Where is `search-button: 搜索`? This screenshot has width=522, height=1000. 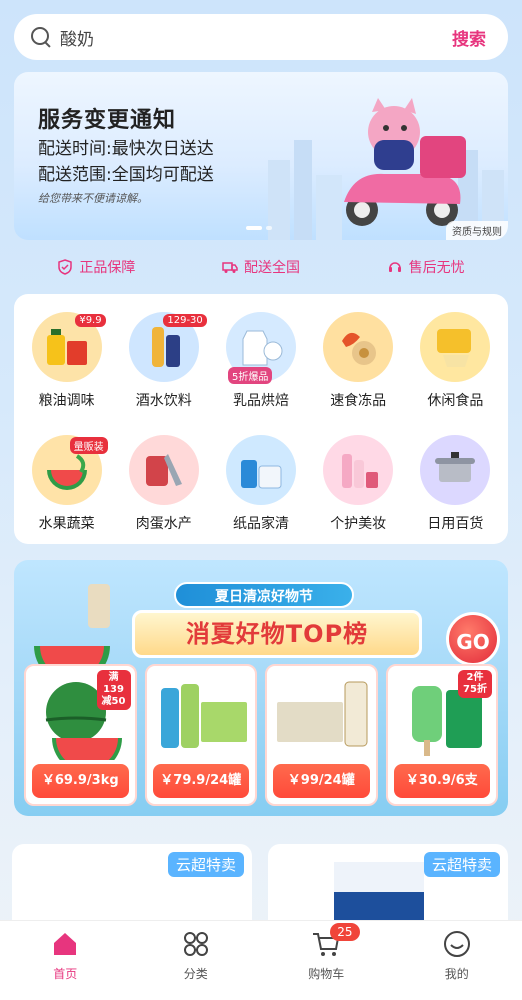 search-button: 搜索 is located at coordinates (469, 37).